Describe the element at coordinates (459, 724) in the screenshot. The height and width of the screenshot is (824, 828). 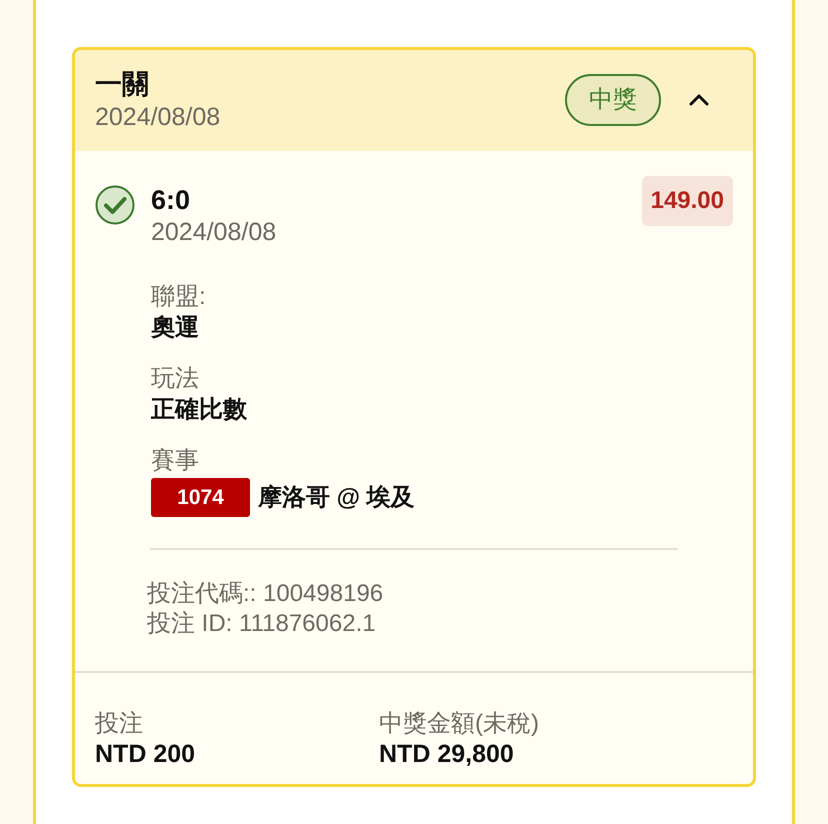
I see `summary-label: 中獎金額(未稅)` at that location.